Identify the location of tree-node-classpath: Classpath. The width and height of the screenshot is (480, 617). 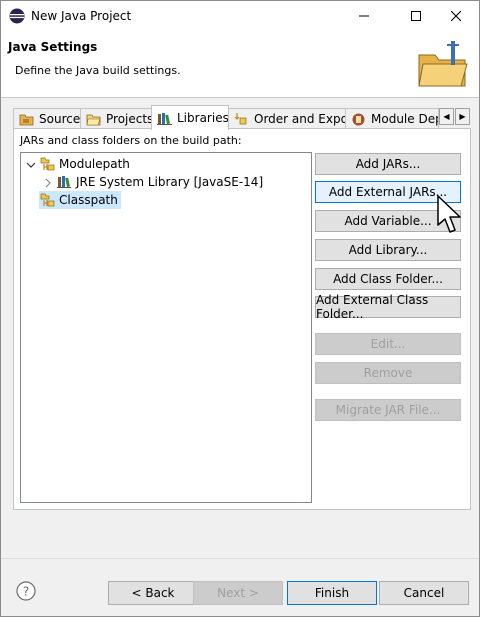
(80, 200).